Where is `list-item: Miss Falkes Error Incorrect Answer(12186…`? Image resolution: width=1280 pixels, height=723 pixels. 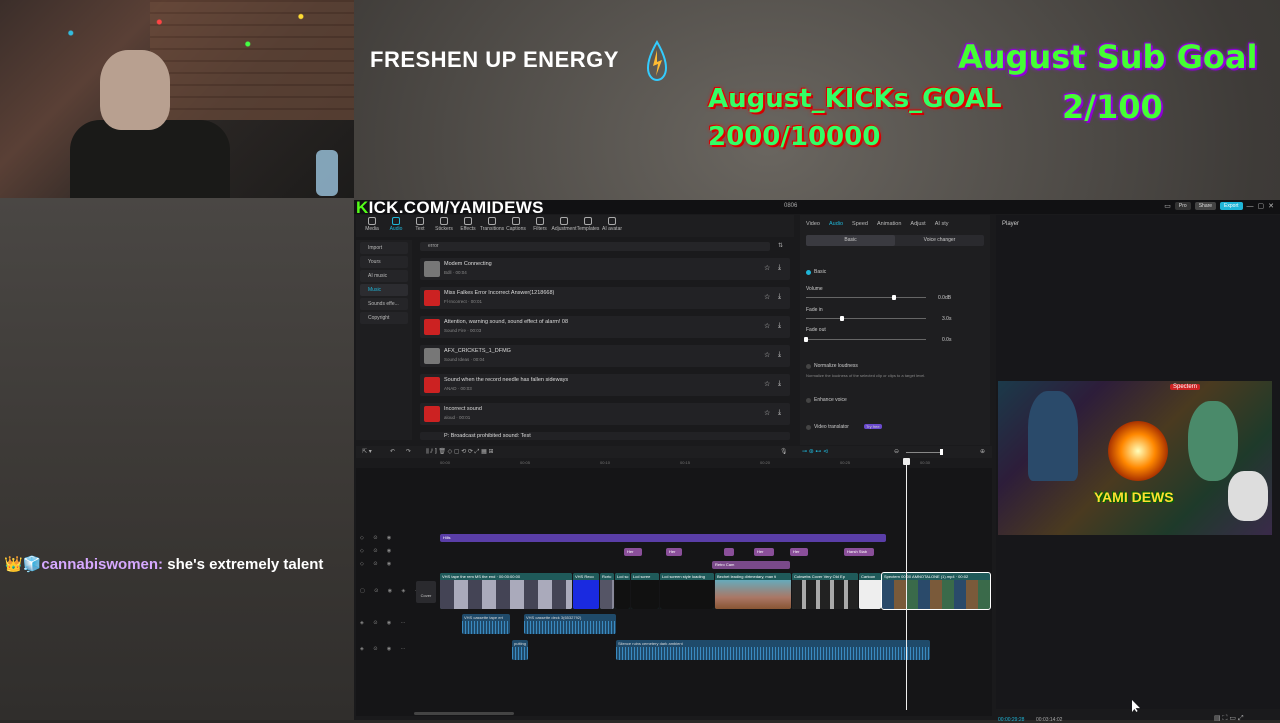 list-item: Miss Falkes Error Incorrect Answer(12186… is located at coordinates (605, 298).